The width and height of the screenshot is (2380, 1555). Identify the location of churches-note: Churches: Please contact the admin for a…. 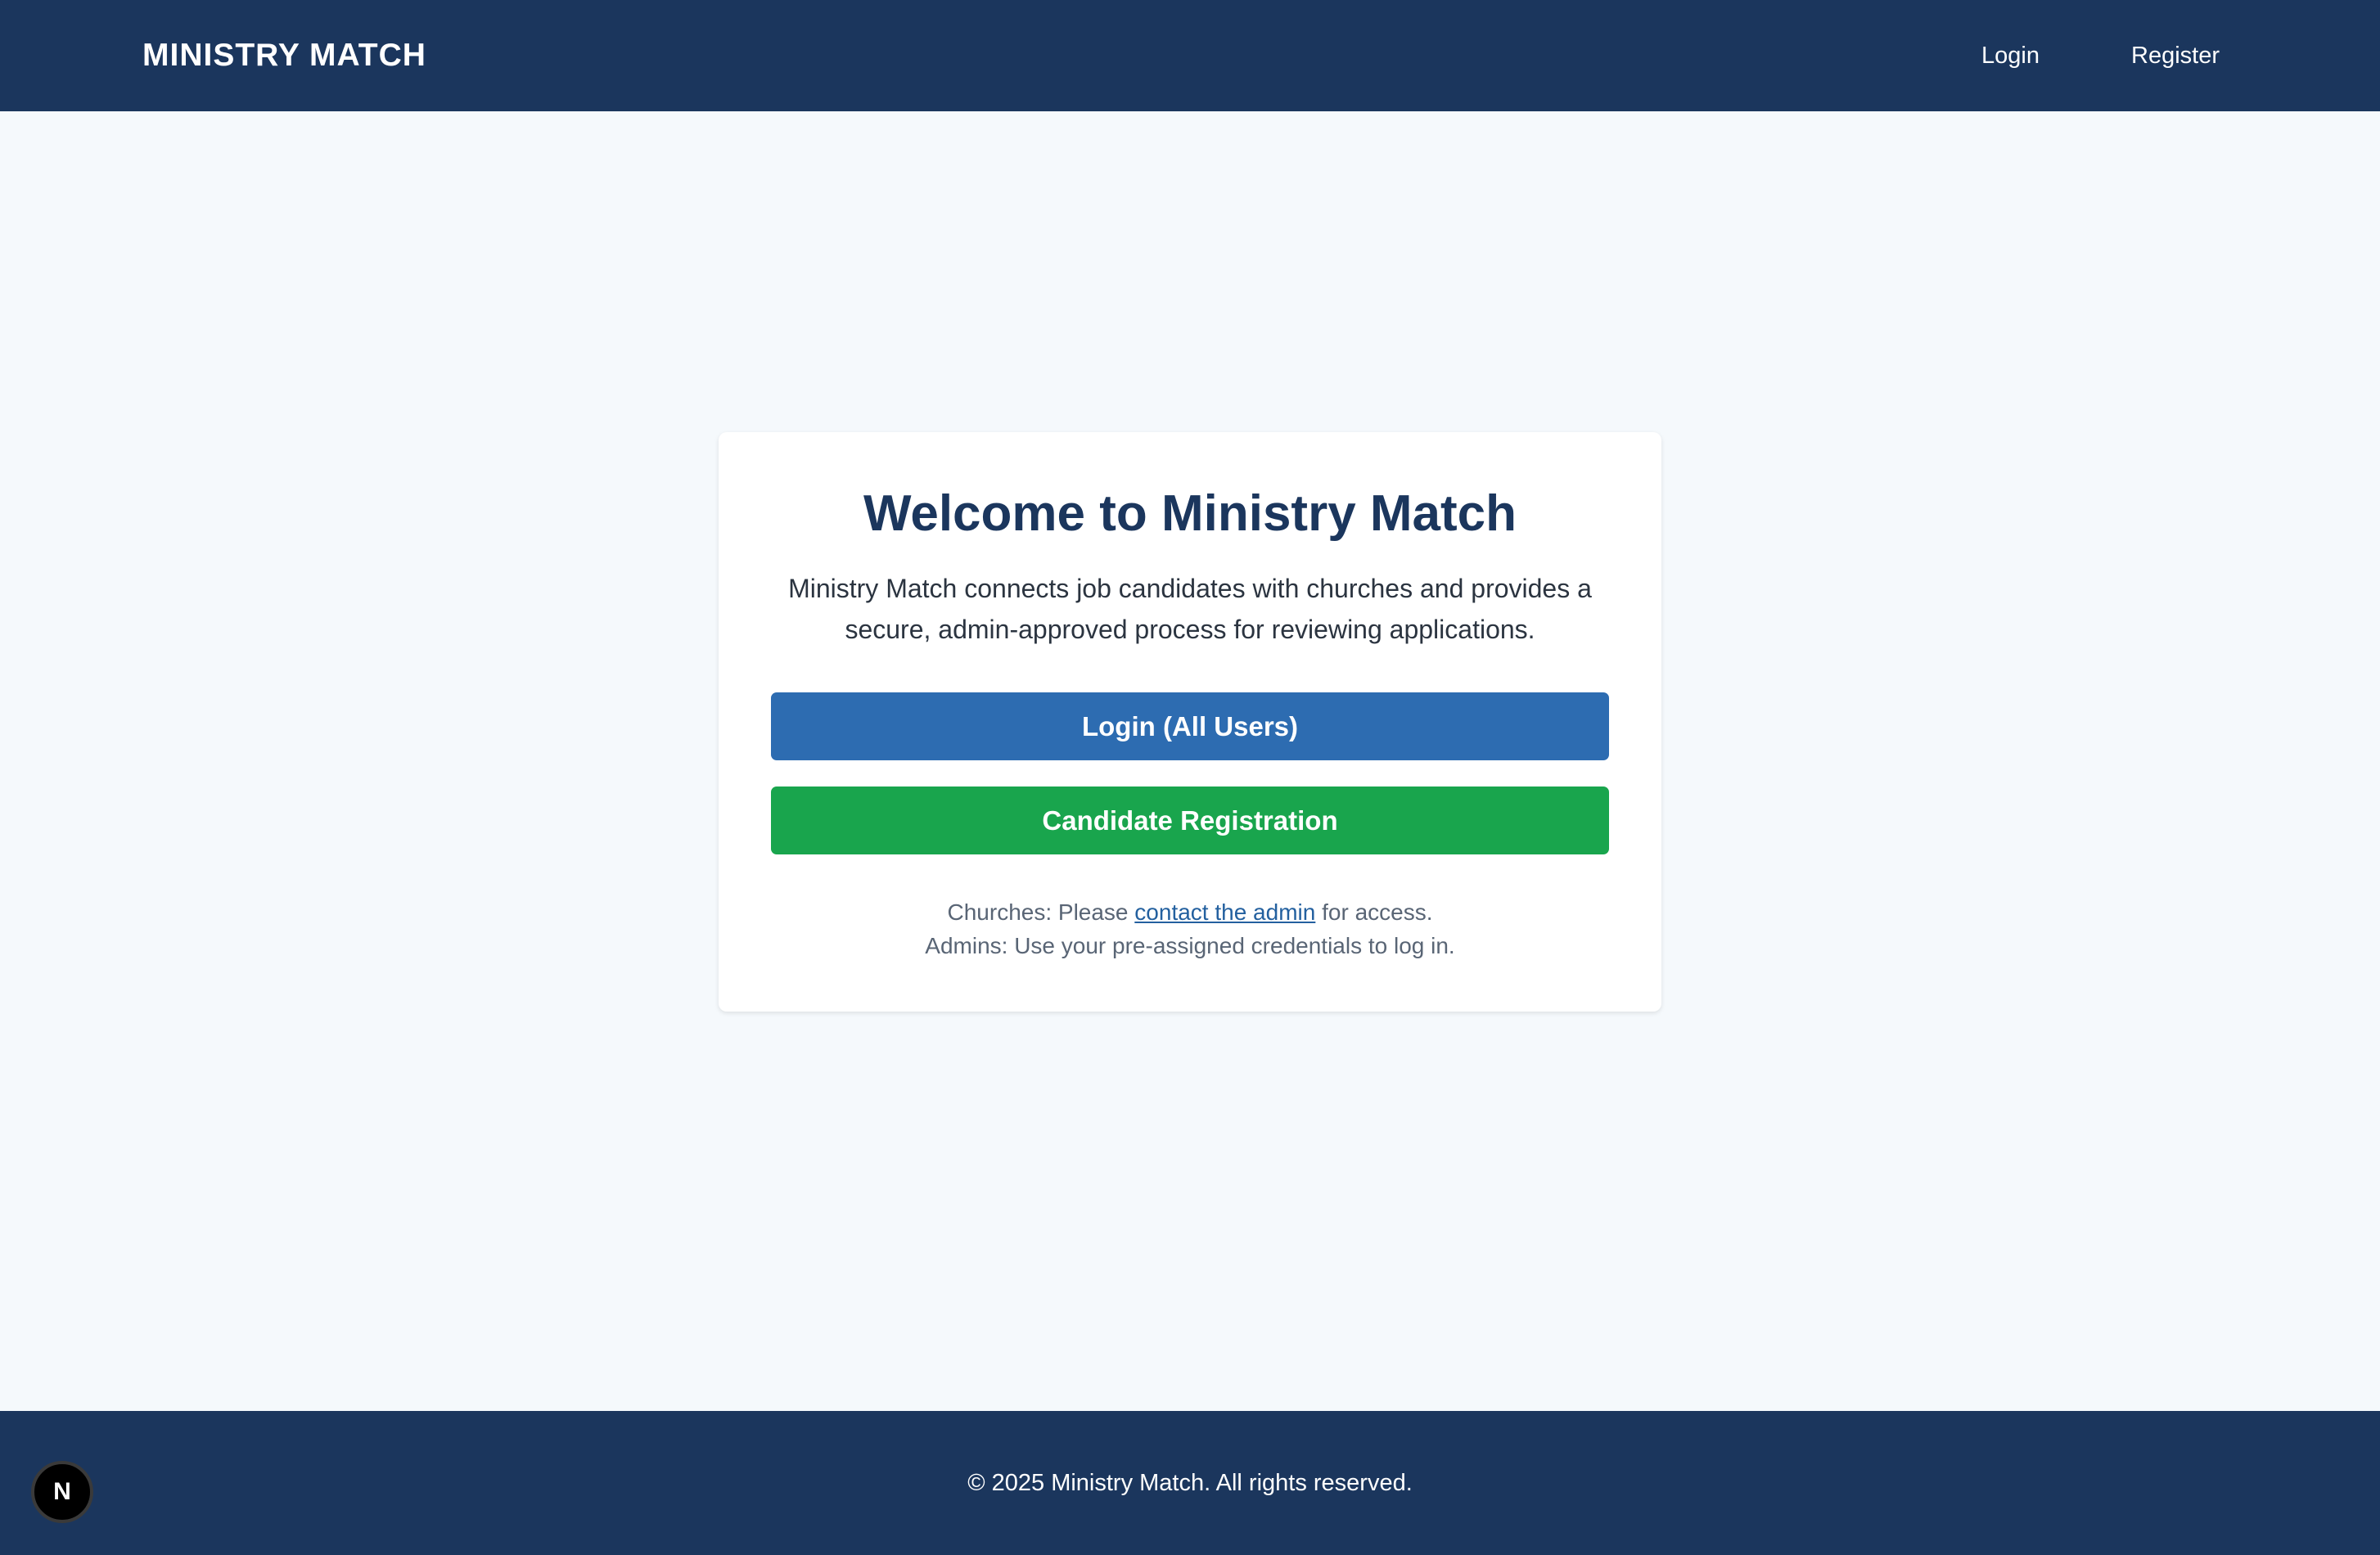
(1190, 912).